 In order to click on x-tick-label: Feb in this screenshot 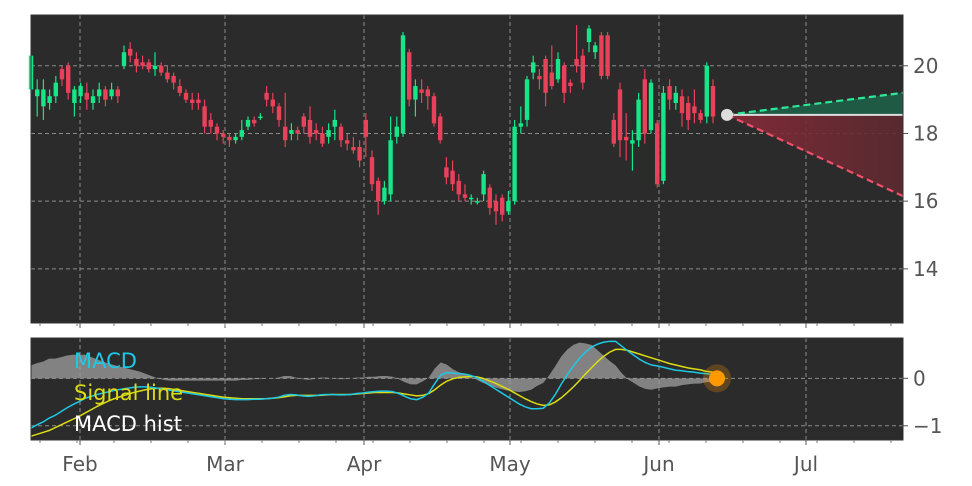, I will do `click(79, 464)`.